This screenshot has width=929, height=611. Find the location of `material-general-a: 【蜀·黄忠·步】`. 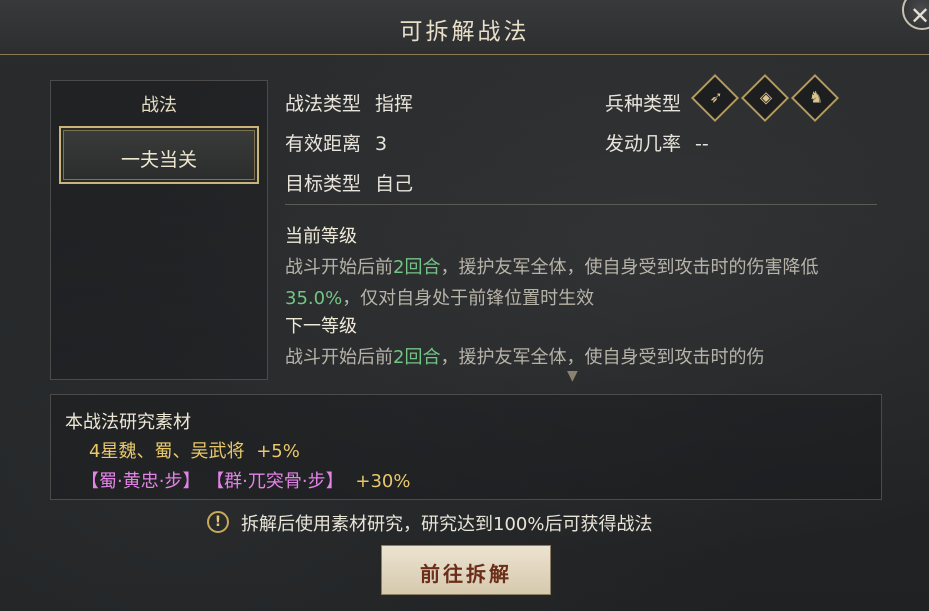

material-general-a: 【蜀·黄忠·步】 is located at coordinates (140, 481).